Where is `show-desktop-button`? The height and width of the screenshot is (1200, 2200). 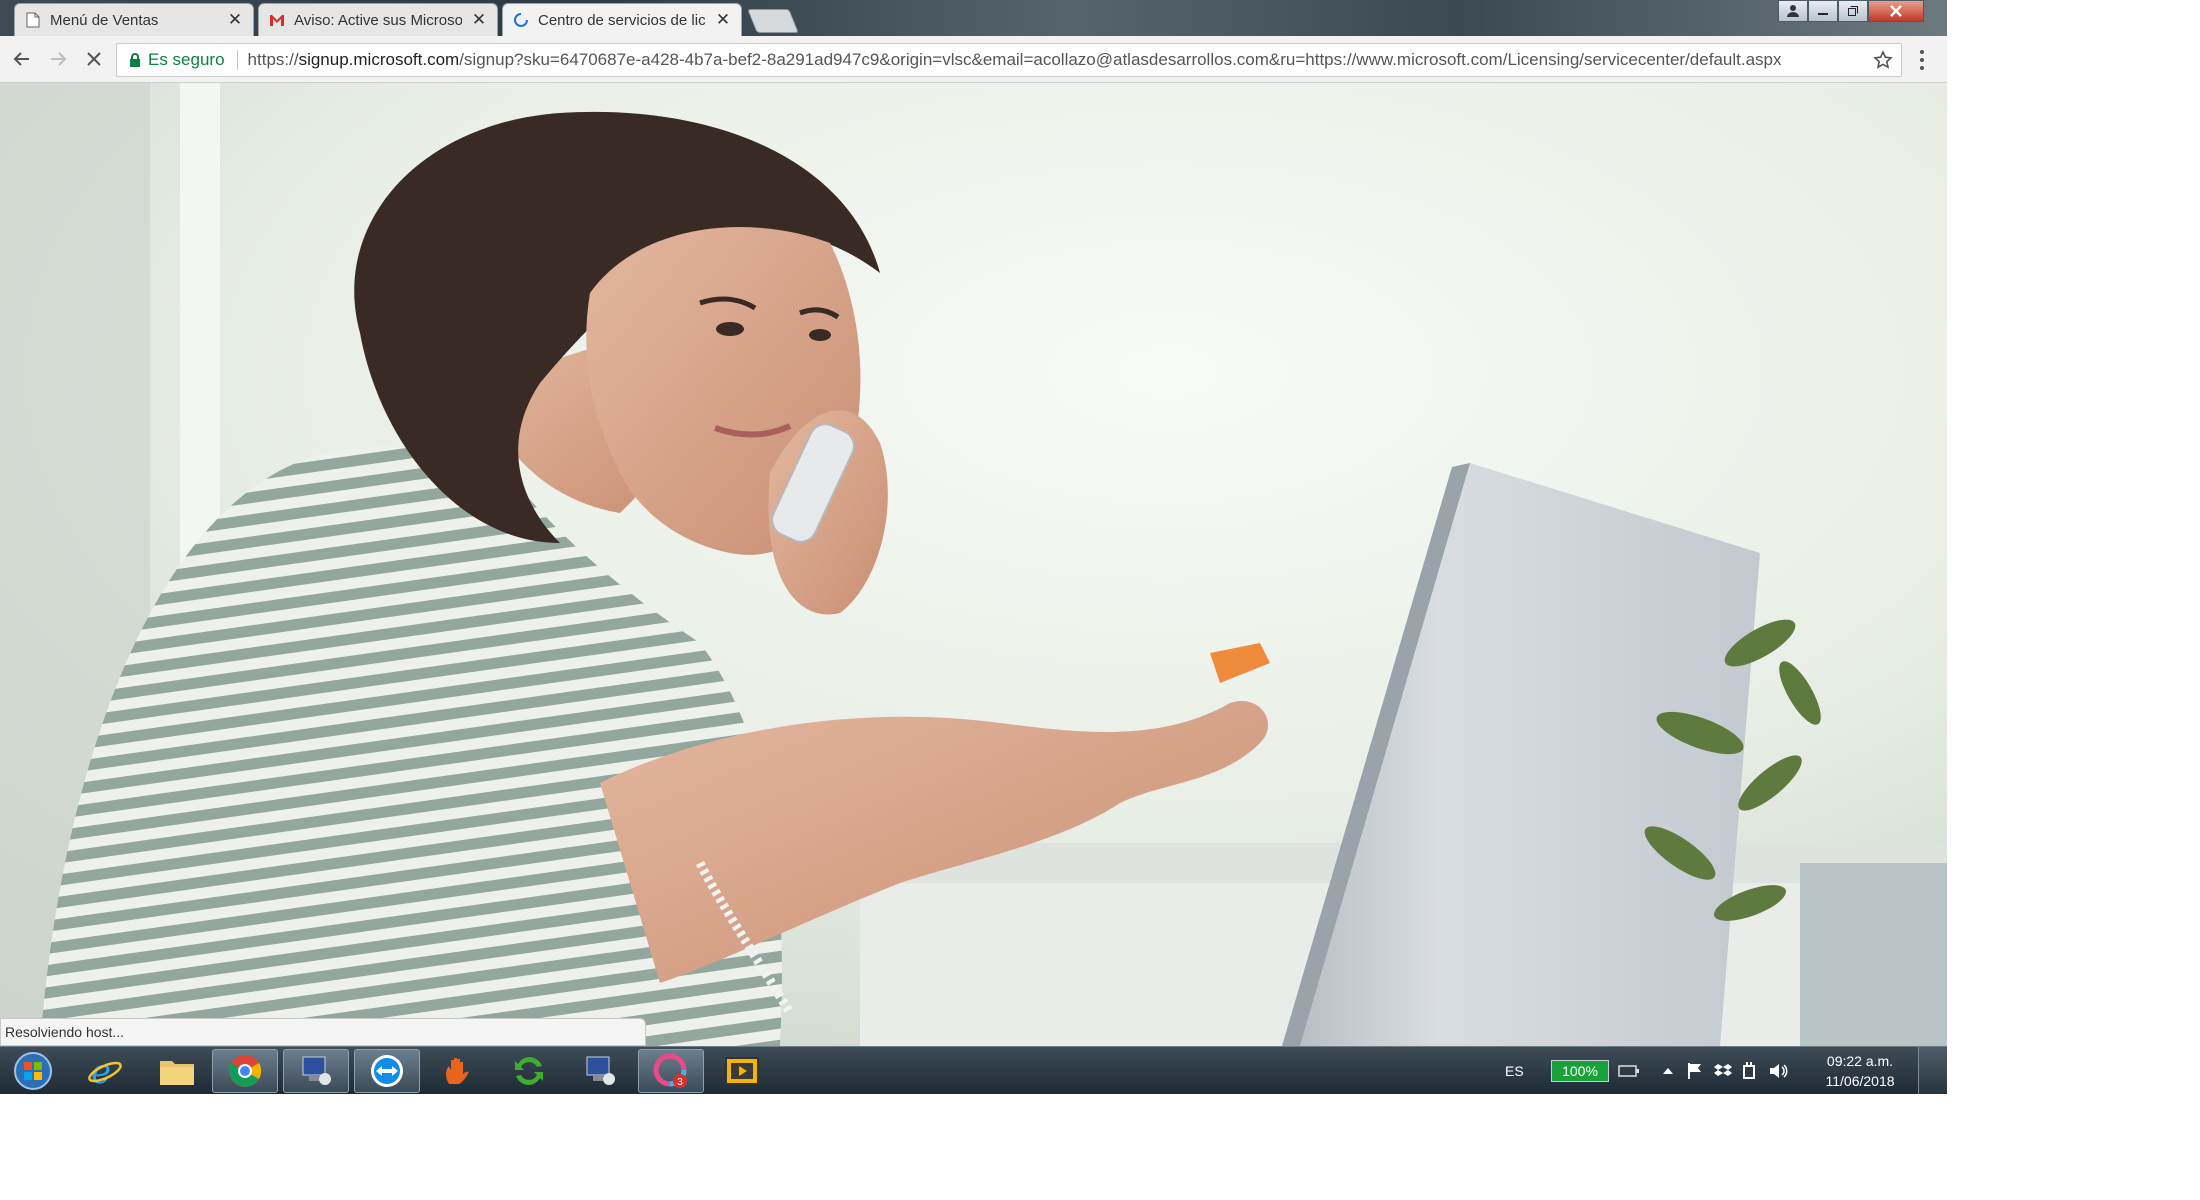 show-desktop-button is located at coordinates (1932, 1070).